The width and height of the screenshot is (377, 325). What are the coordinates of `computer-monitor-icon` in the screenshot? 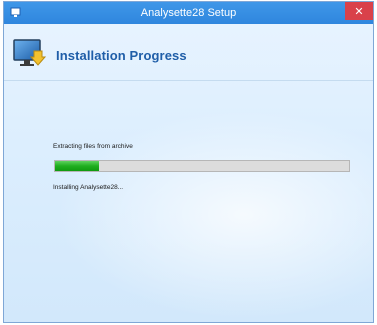 It's located at (29, 52).